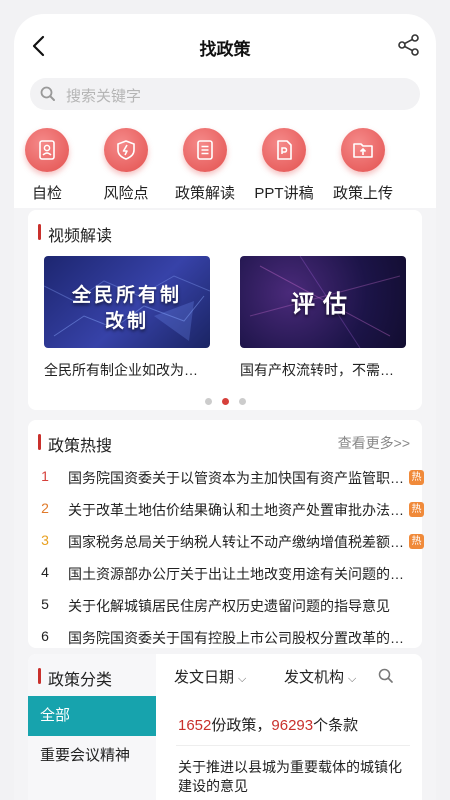  I want to click on hot-item-text: 关于改革土地估价结果确认和土地资产处置审批办法的通知, so click(236, 510).